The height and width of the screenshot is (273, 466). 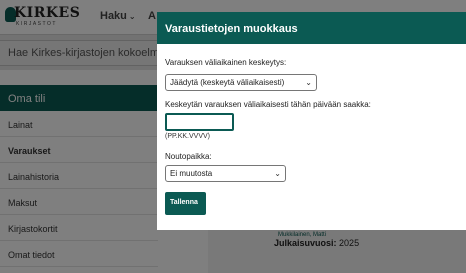 I want to click on pause-until-date-input, so click(x=199, y=122).